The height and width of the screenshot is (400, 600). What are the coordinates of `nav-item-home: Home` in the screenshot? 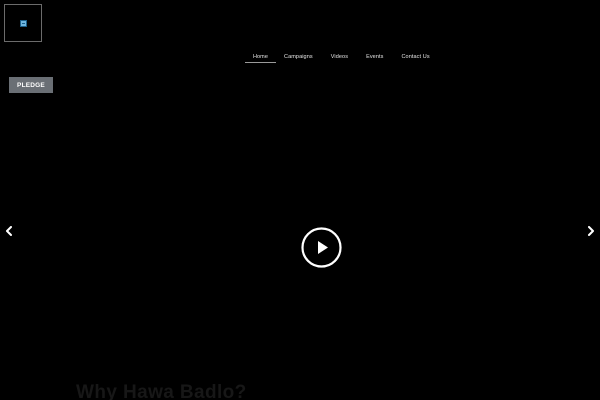 It's located at (260, 56).